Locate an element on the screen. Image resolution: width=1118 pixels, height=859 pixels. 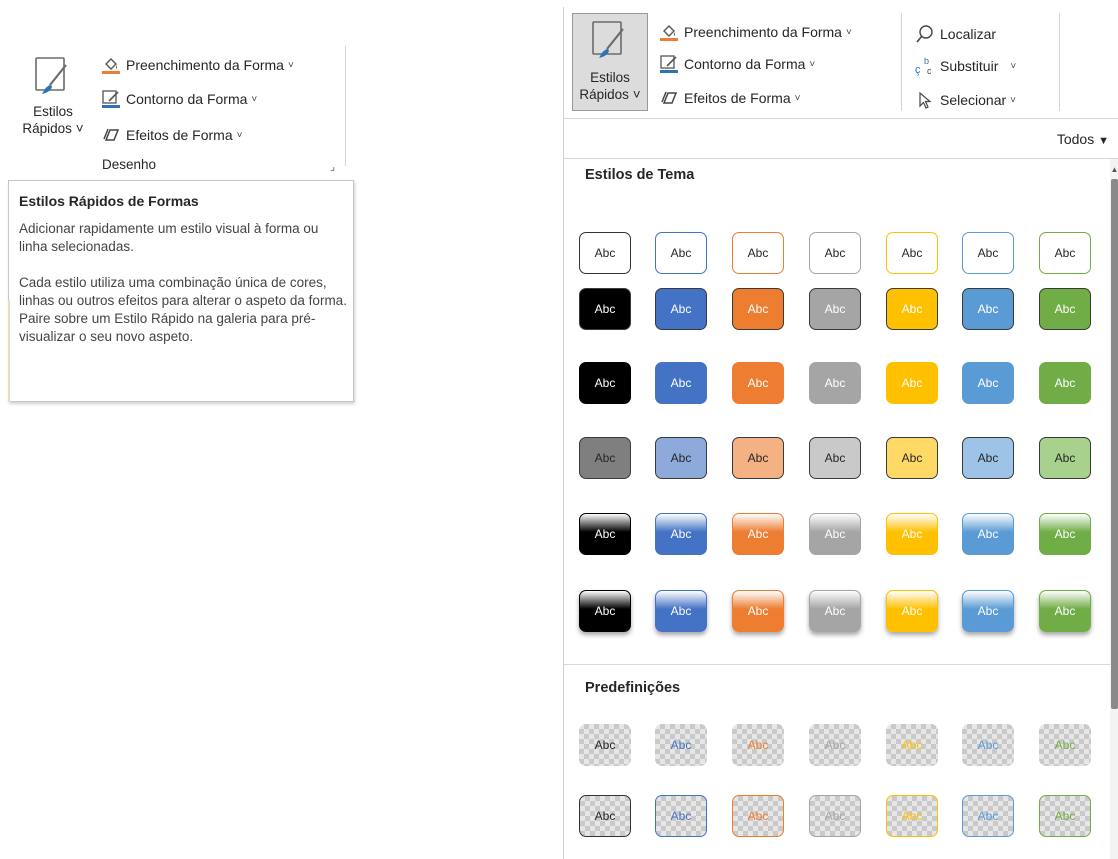
shape-effects-icon is located at coordinates (669, 98).